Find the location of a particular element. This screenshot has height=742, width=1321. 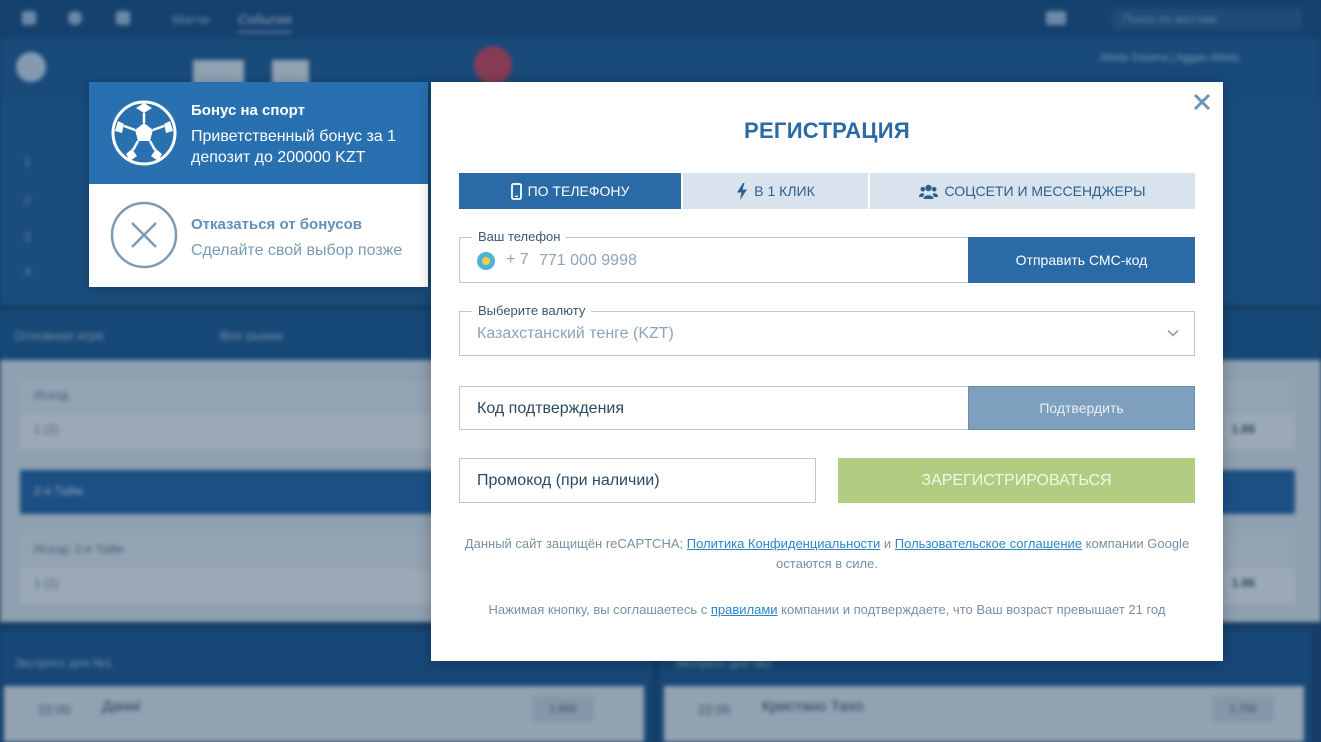

tab-by-phone: ПО ТЕЛЕФОНУ is located at coordinates (570, 191).